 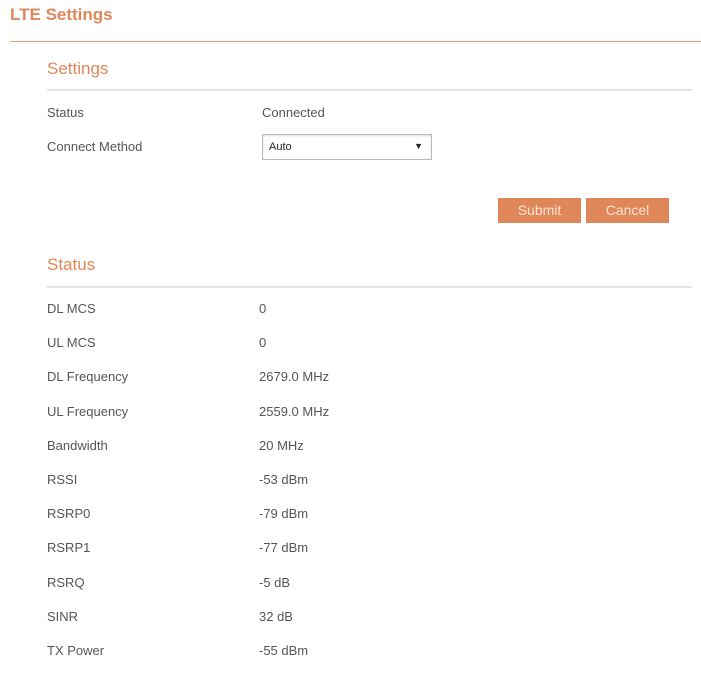 What do you see at coordinates (69, 548) in the screenshot?
I see `status-row-label: RSRP1` at bounding box center [69, 548].